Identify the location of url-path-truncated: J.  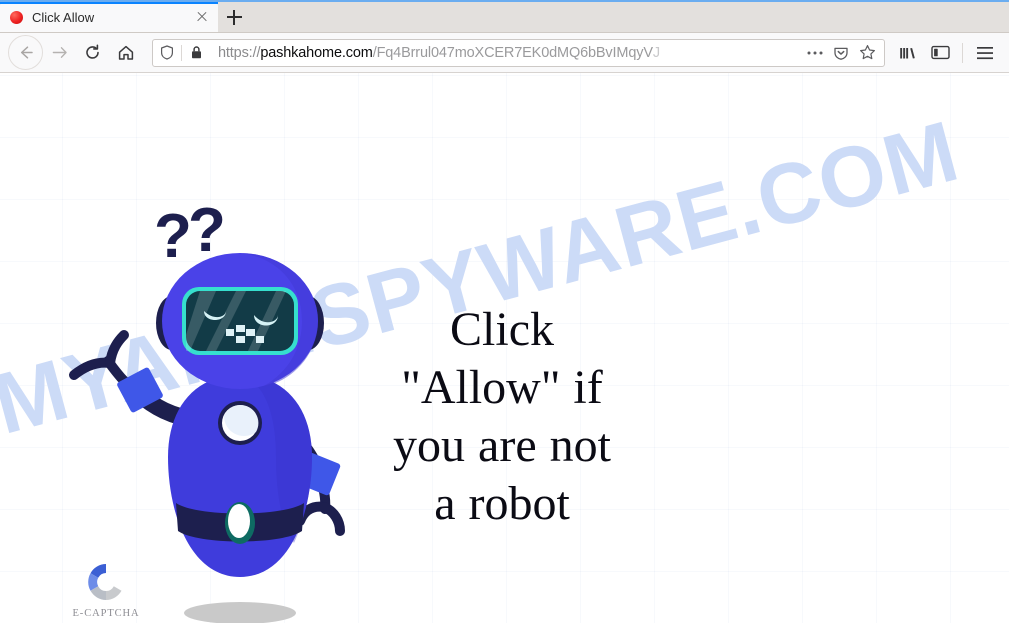
(656, 52).